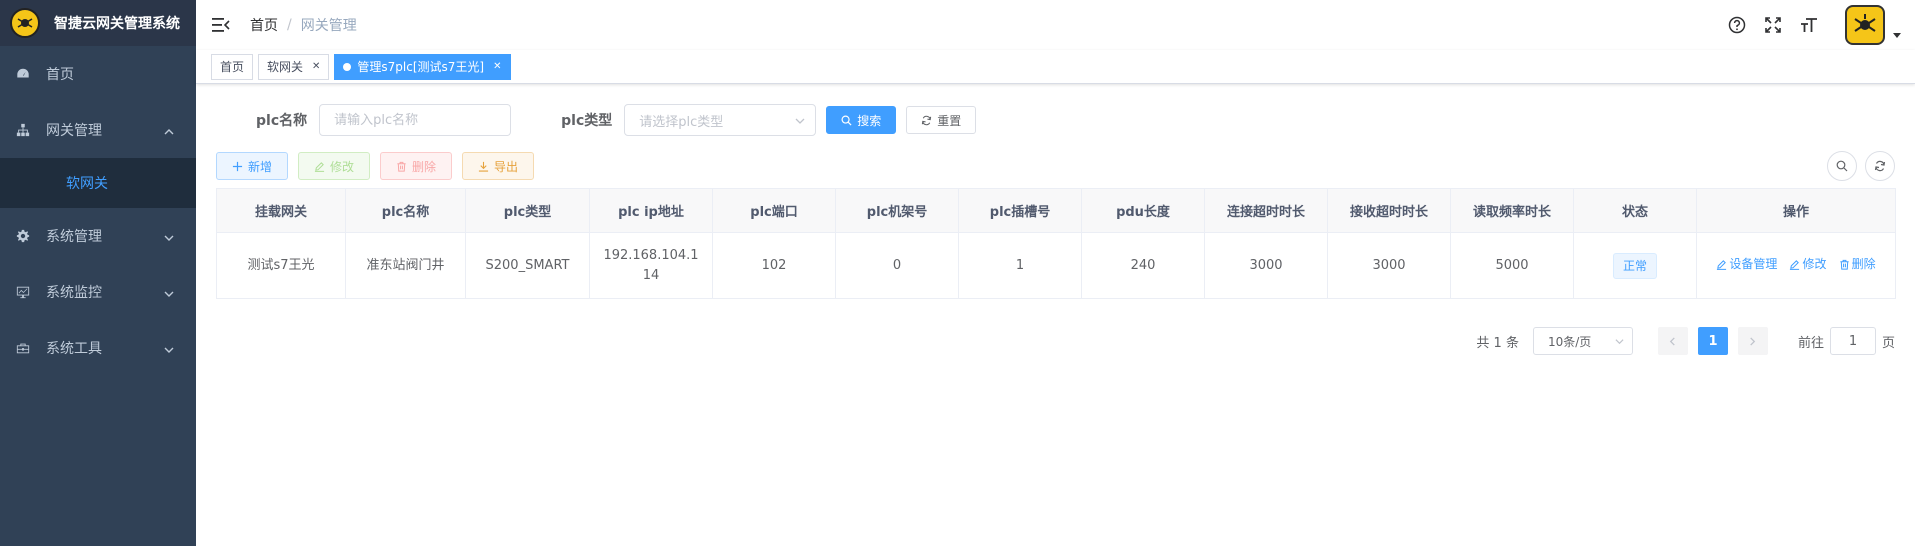  What do you see at coordinates (1852, 341) in the screenshot?
I see `goto-page-input` at bounding box center [1852, 341].